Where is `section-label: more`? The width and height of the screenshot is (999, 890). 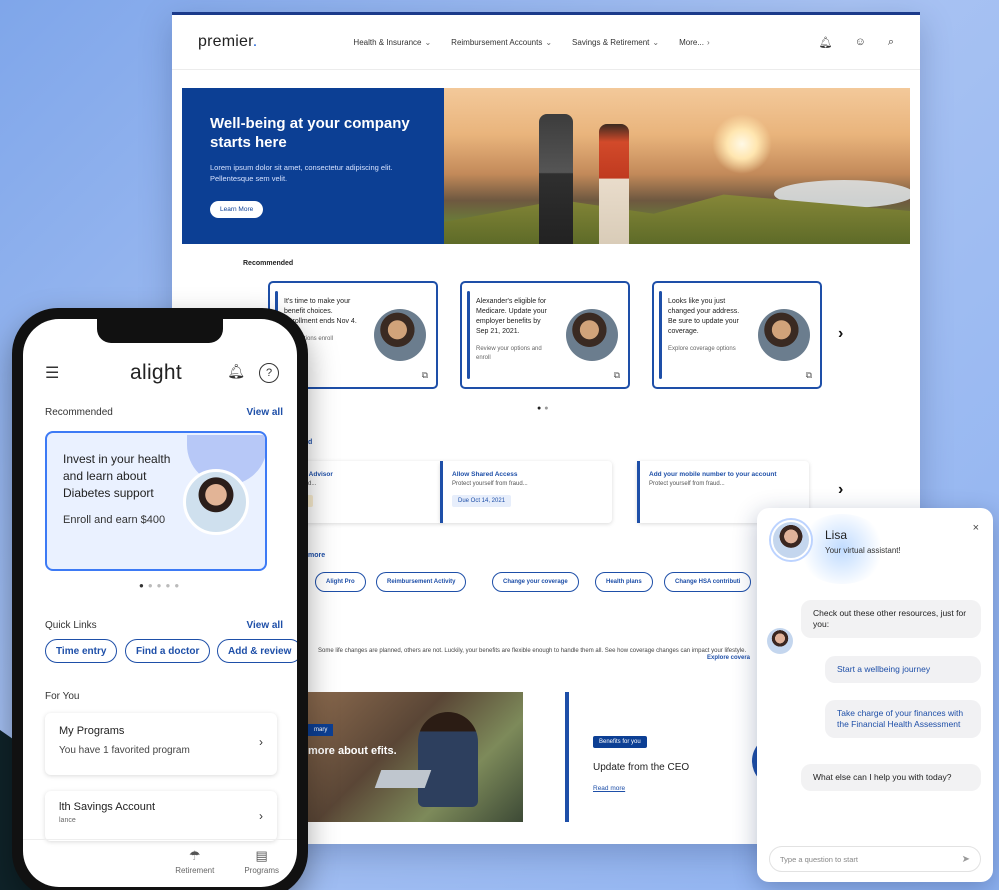
section-label: more is located at coordinates (317, 555).